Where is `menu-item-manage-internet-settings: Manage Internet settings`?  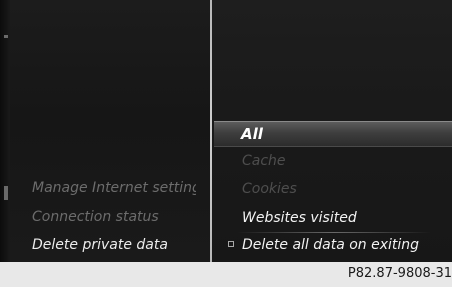 menu-item-manage-internet-settings: Manage Internet settings is located at coordinates (114, 188).